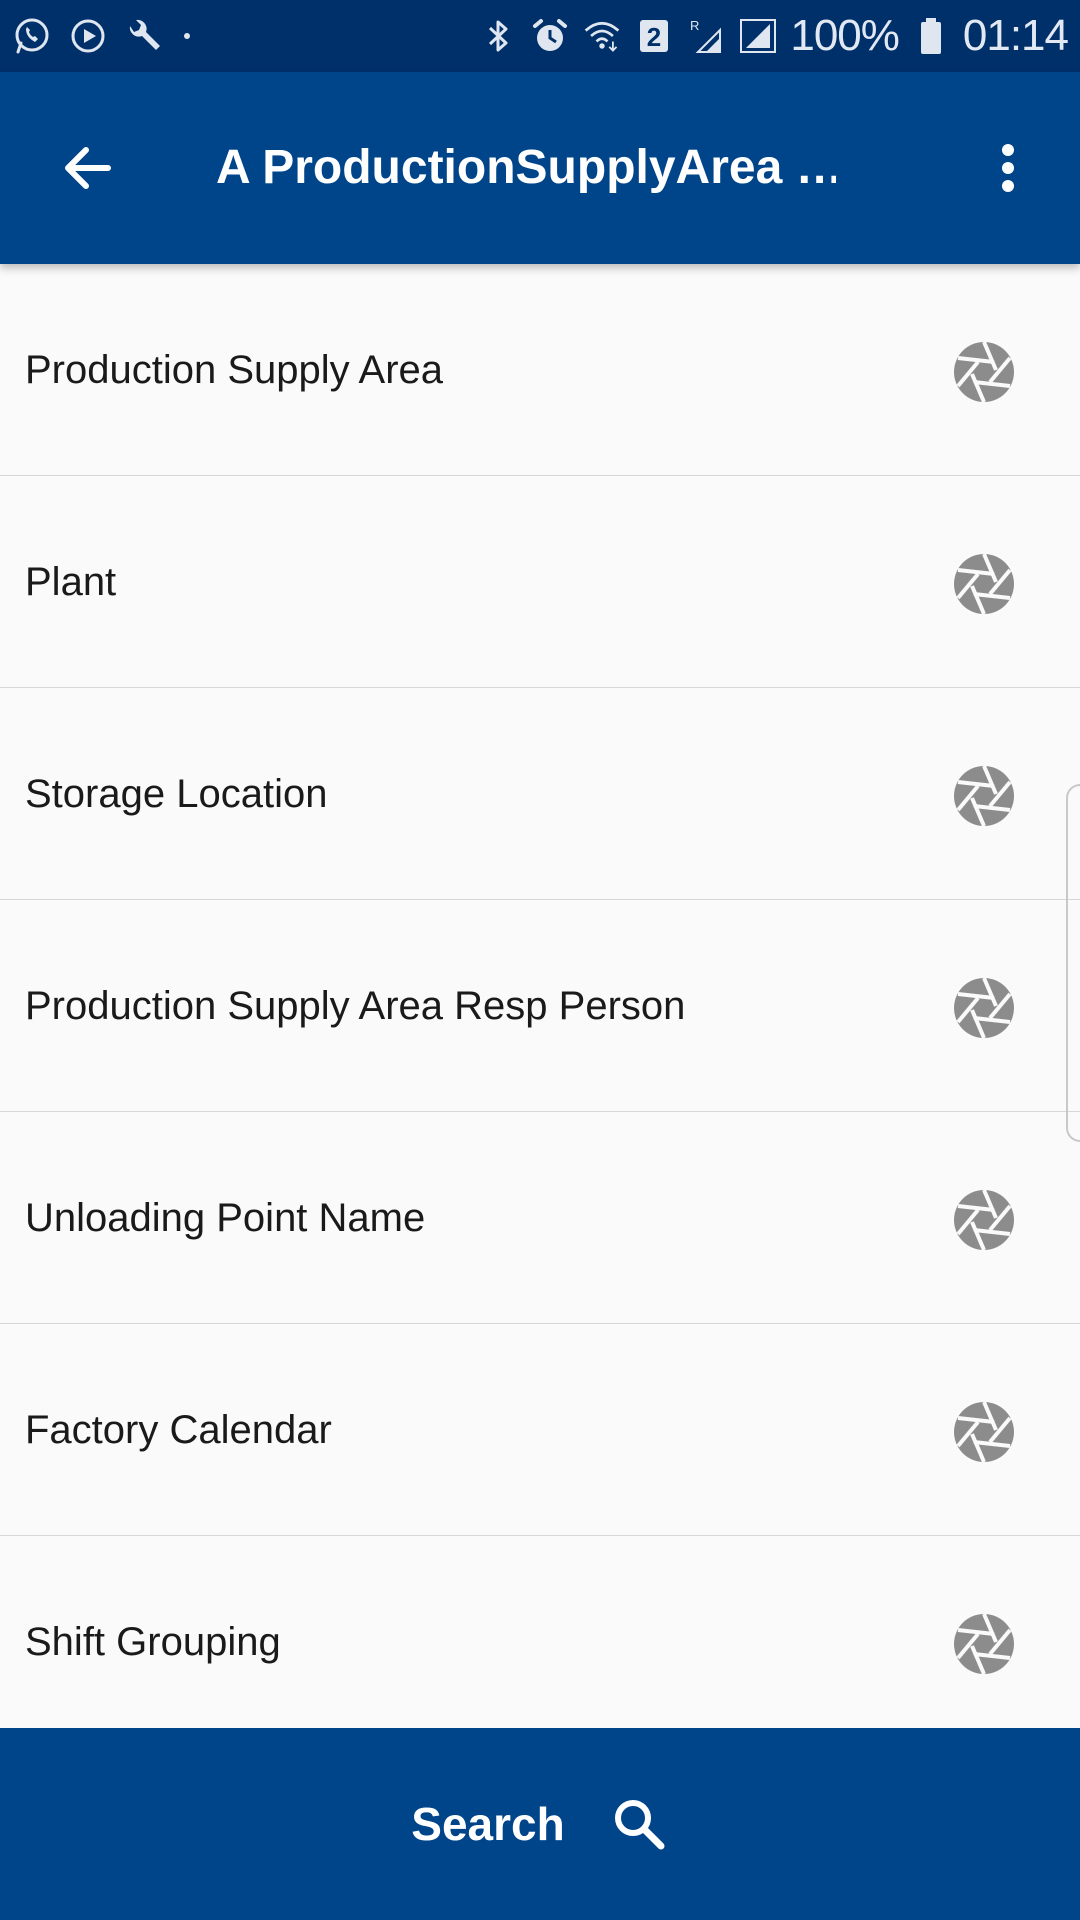 The width and height of the screenshot is (1080, 1920). What do you see at coordinates (550, 36) in the screenshot?
I see `alarm-icon` at bounding box center [550, 36].